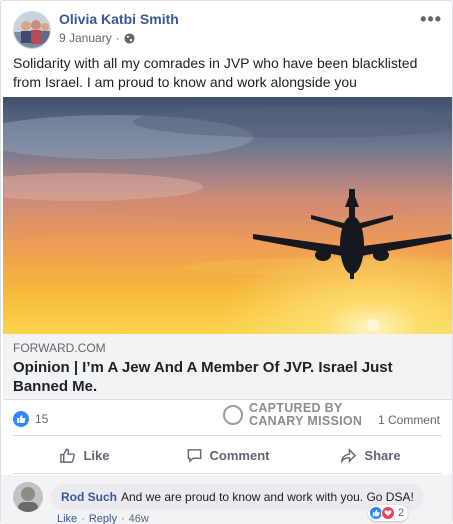 This screenshot has height=524, width=453. What do you see at coordinates (21, 419) in the screenshot?
I see `like-reaction-icon` at bounding box center [21, 419].